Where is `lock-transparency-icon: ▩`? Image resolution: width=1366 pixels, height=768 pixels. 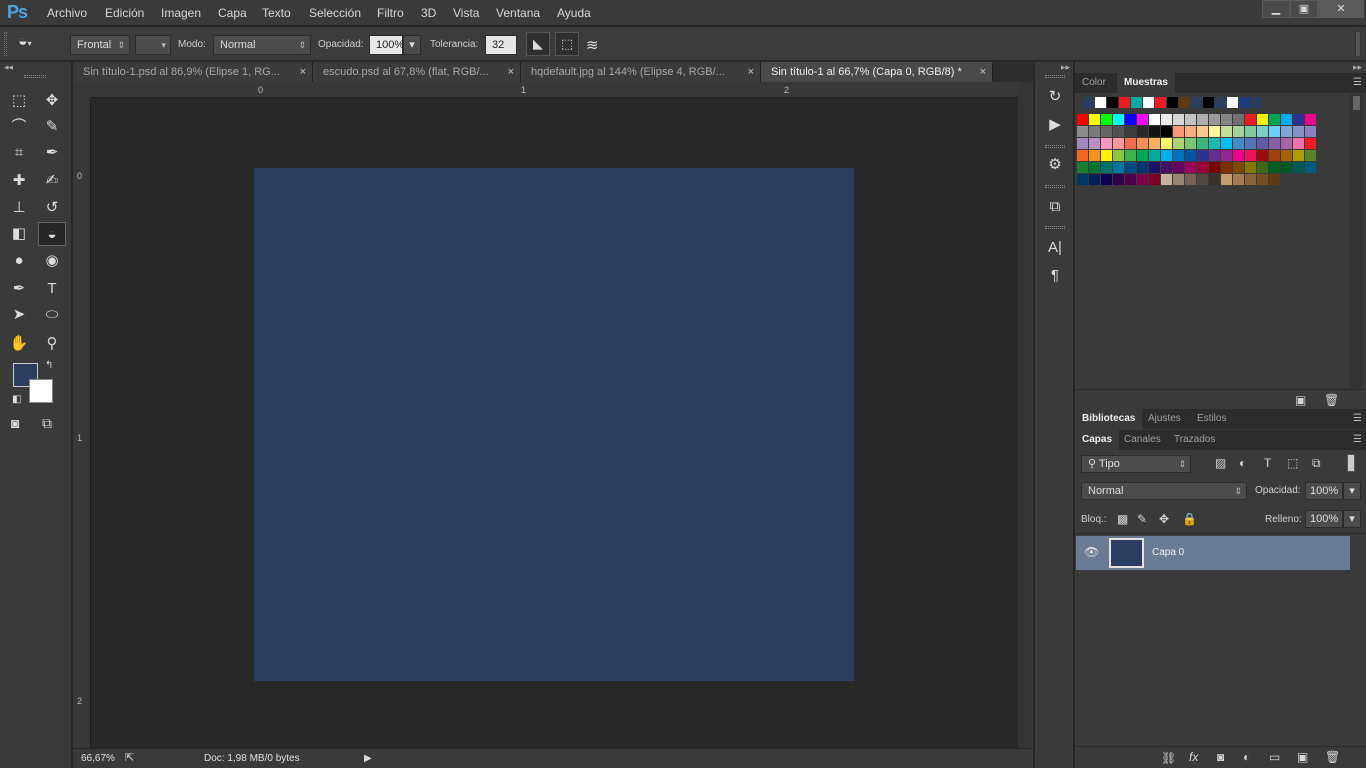
lock-transparency-icon: ▩ is located at coordinates (1122, 519).